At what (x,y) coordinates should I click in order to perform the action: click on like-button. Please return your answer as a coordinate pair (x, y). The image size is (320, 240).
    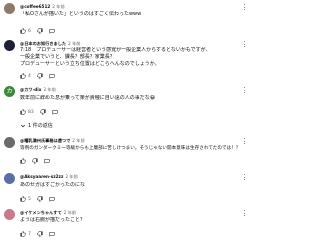
    Looking at the image, I should click on (23, 161).